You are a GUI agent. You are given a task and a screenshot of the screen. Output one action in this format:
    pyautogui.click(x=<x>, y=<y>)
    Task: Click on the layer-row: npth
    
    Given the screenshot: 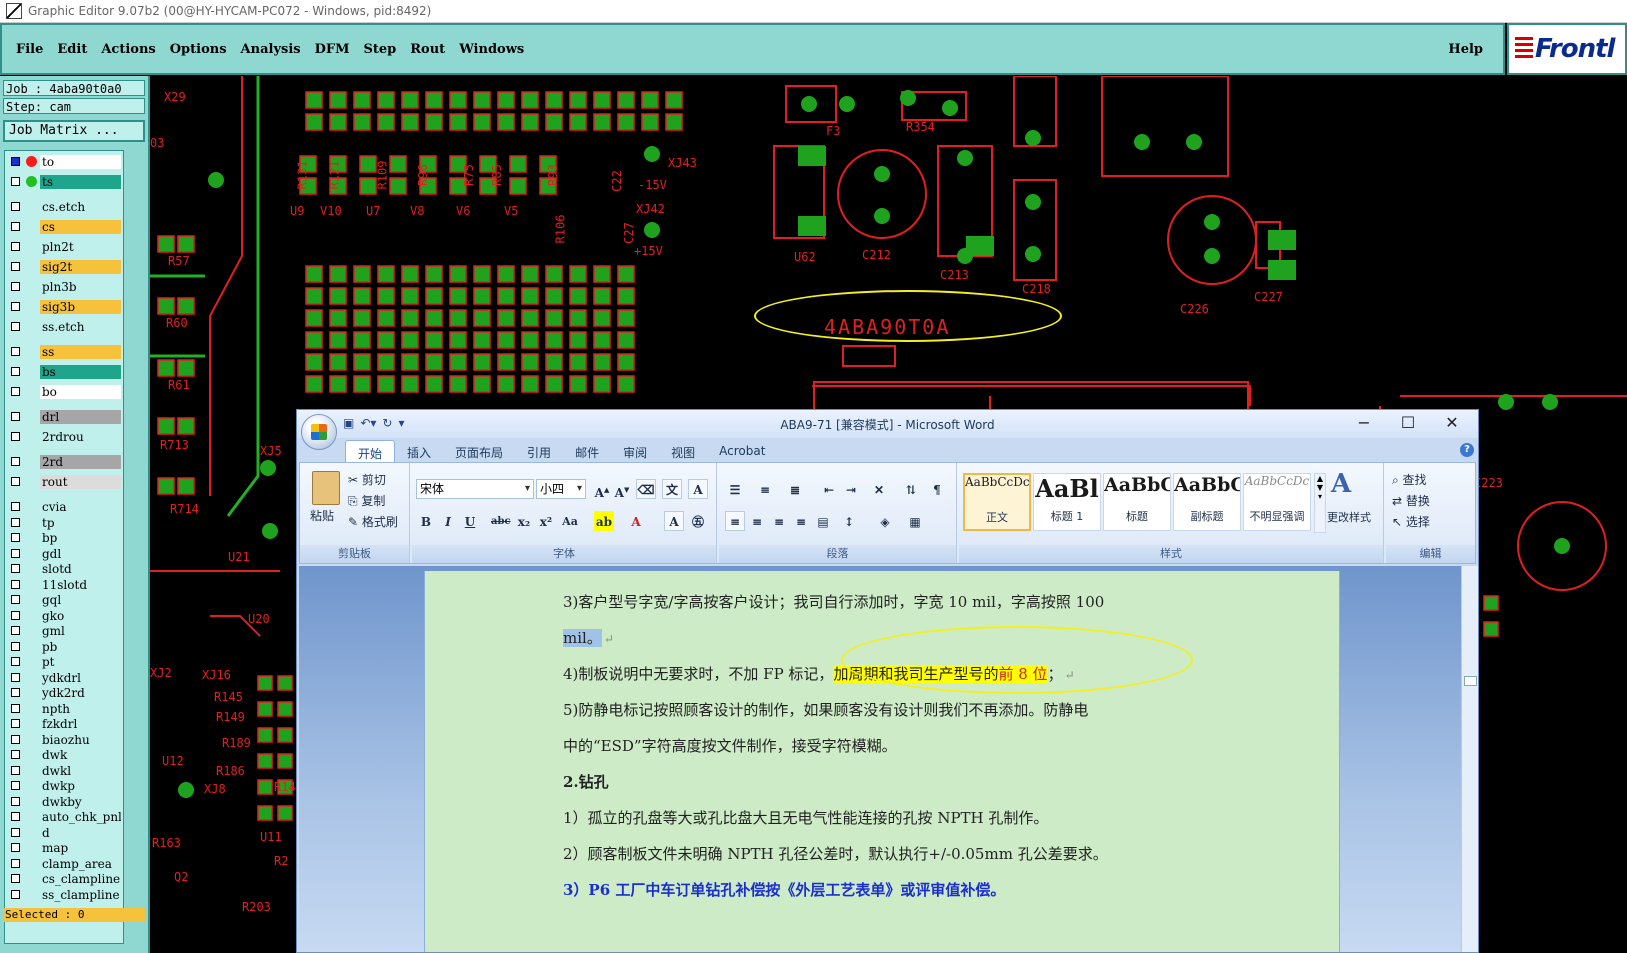 What is the action you would take?
    pyautogui.click(x=64, y=708)
    